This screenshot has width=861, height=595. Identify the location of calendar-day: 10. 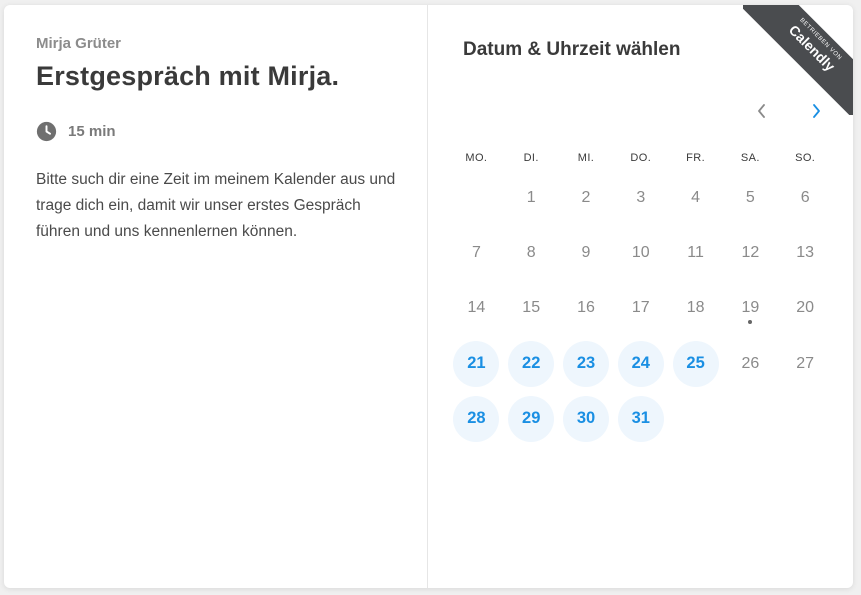
(640, 252).